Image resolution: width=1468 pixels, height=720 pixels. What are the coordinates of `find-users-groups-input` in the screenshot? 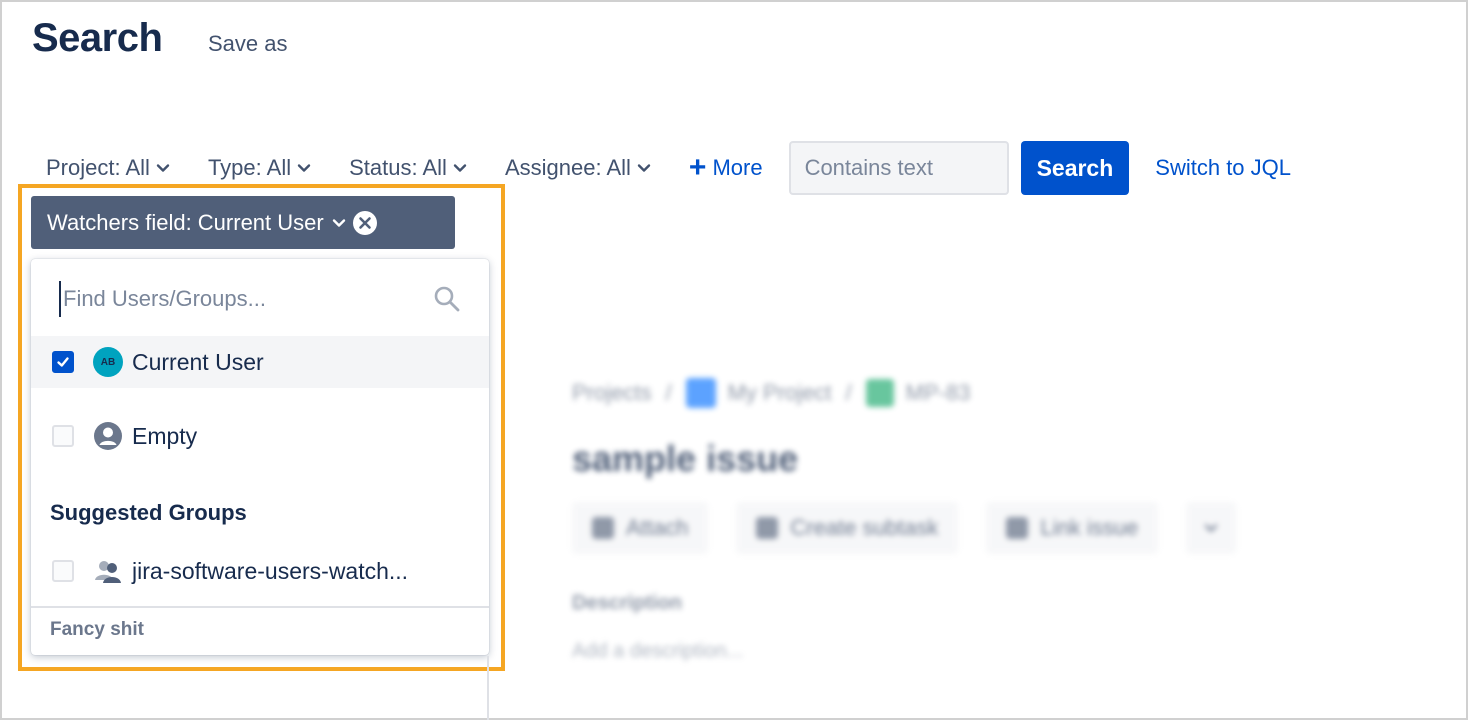 It's located at (249, 299).